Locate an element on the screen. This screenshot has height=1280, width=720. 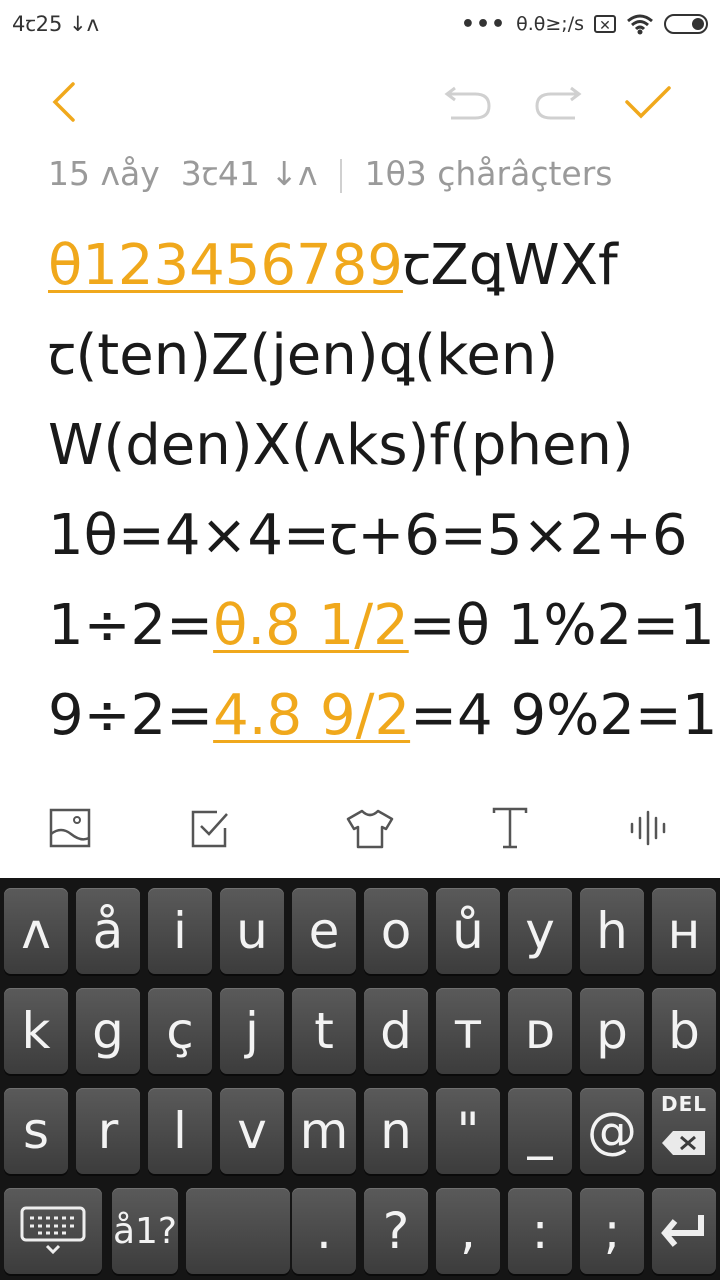
voice-input-button is located at coordinates (650, 828).